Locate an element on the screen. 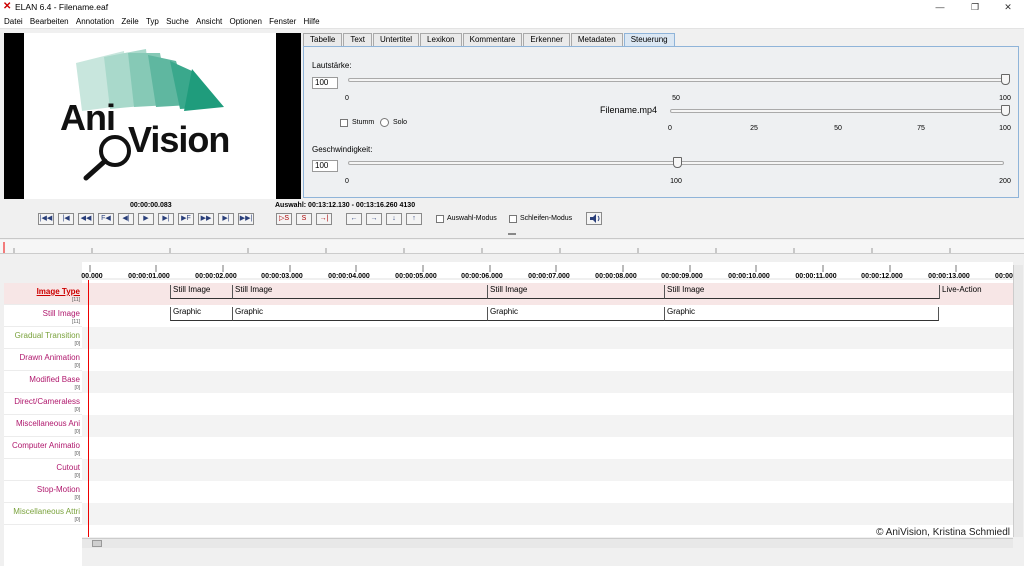  ruler-tick-9: 00:00:09.000 is located at coordinates (682, 276).